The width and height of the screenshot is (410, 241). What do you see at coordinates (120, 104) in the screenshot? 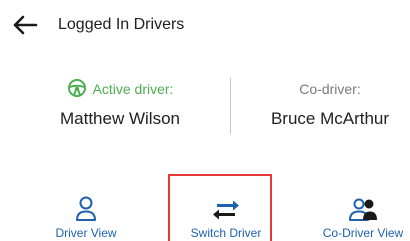
I see `active-driver-section: Active driver: Matthew Wilson` at bounding box center [120, 104].